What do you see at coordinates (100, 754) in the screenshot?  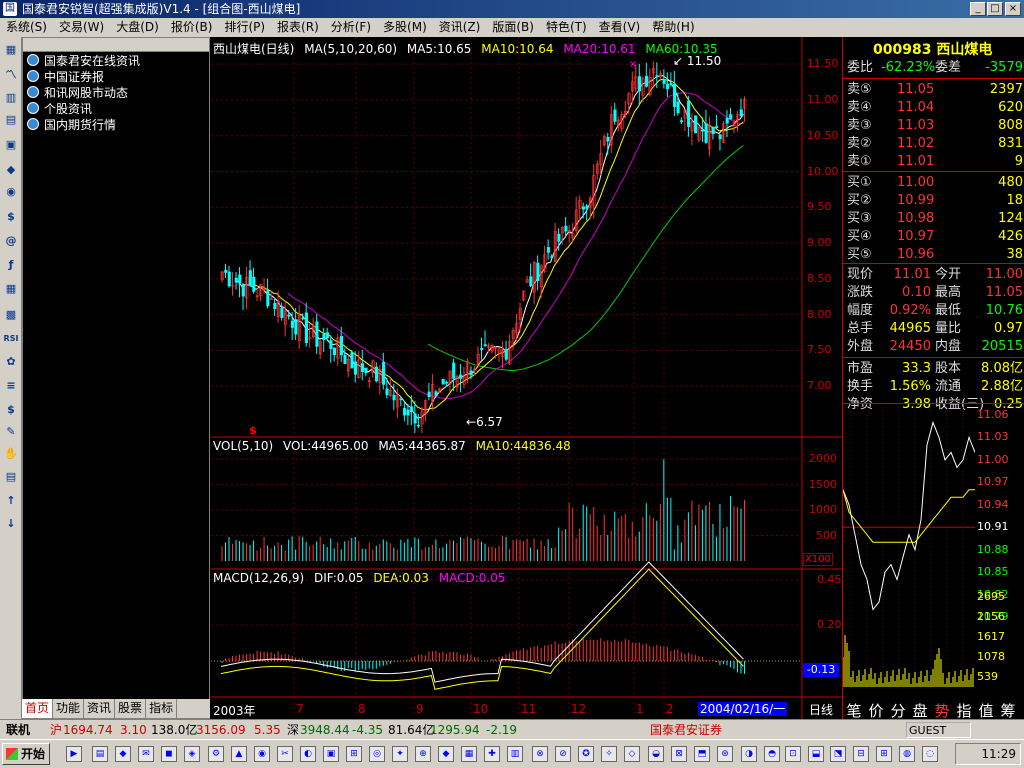 I see `taskbar-icon: ▤` at bounding box center [100, 754].